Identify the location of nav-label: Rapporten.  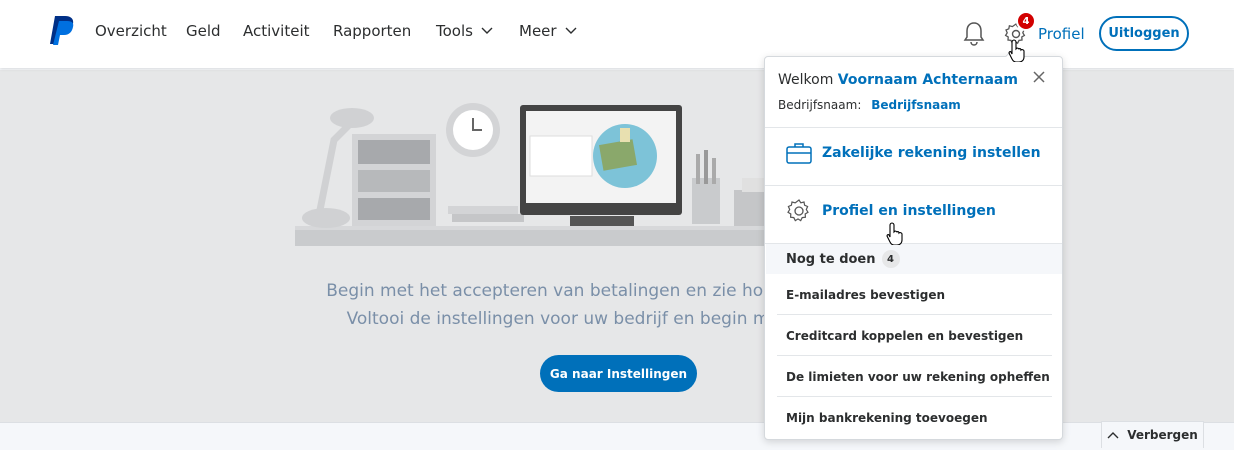
(372, 31).